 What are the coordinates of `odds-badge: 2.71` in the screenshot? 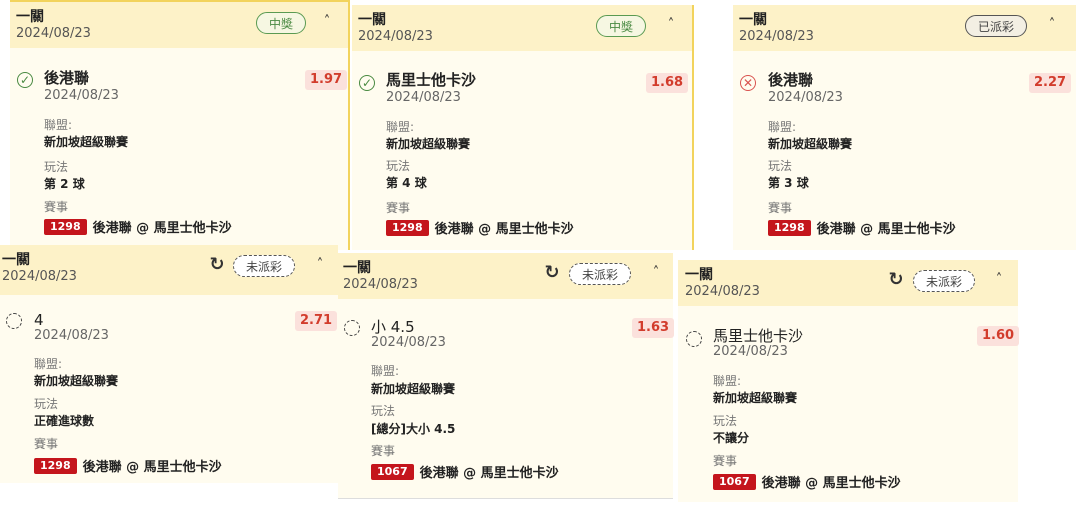 It's located at (316, 321).